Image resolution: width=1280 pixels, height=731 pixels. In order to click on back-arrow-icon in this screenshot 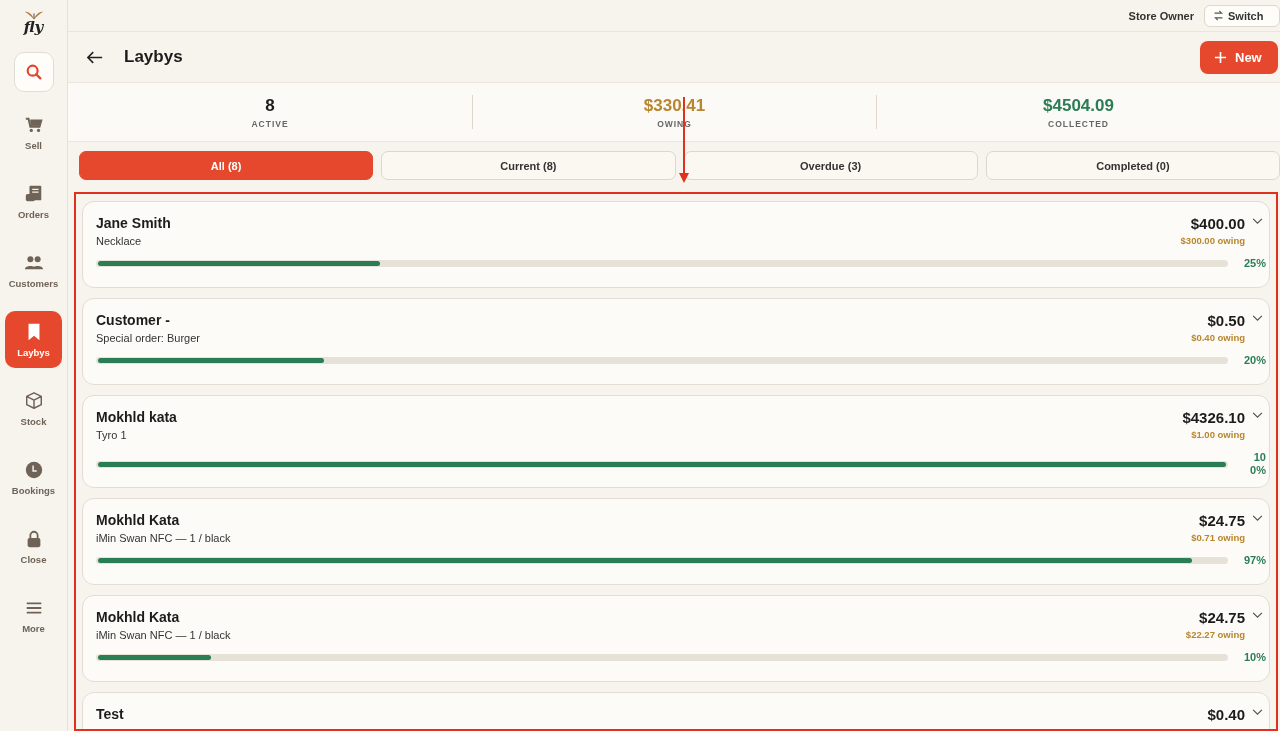, I will do `click(95, 57)`.